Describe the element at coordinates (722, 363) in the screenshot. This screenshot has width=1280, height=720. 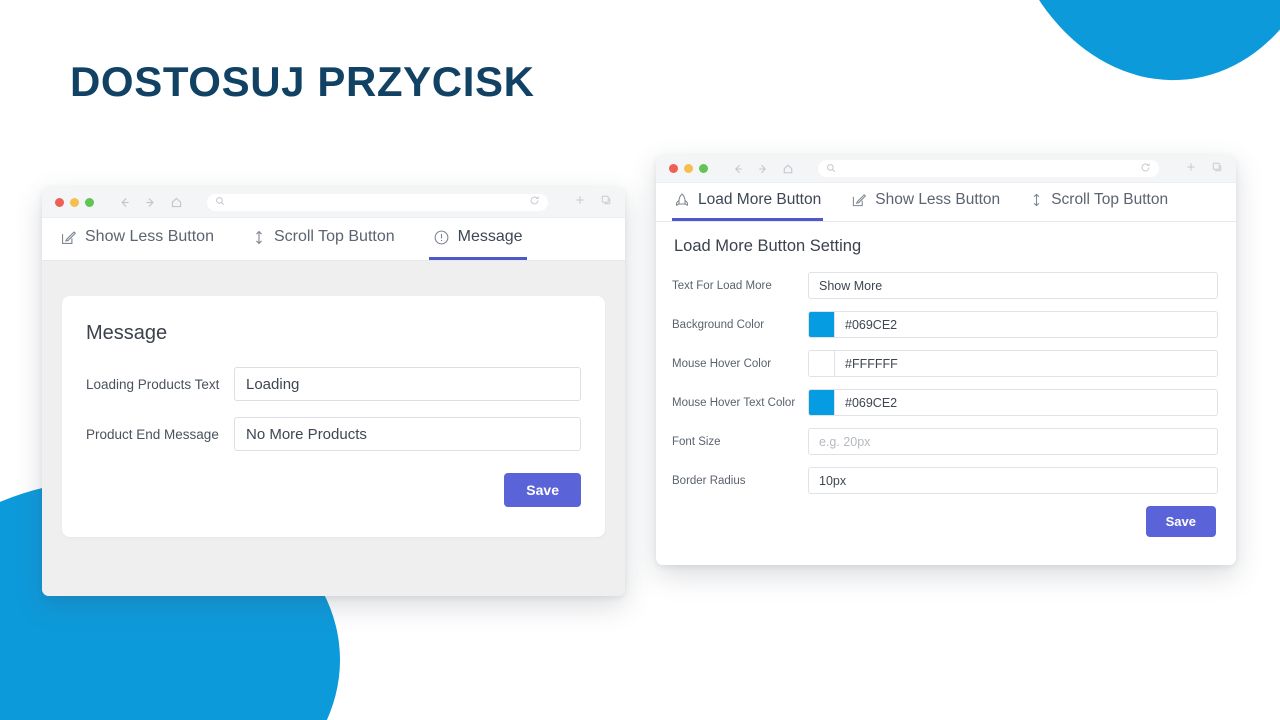
I see `field-label: Mouse Hover Color` at that location.